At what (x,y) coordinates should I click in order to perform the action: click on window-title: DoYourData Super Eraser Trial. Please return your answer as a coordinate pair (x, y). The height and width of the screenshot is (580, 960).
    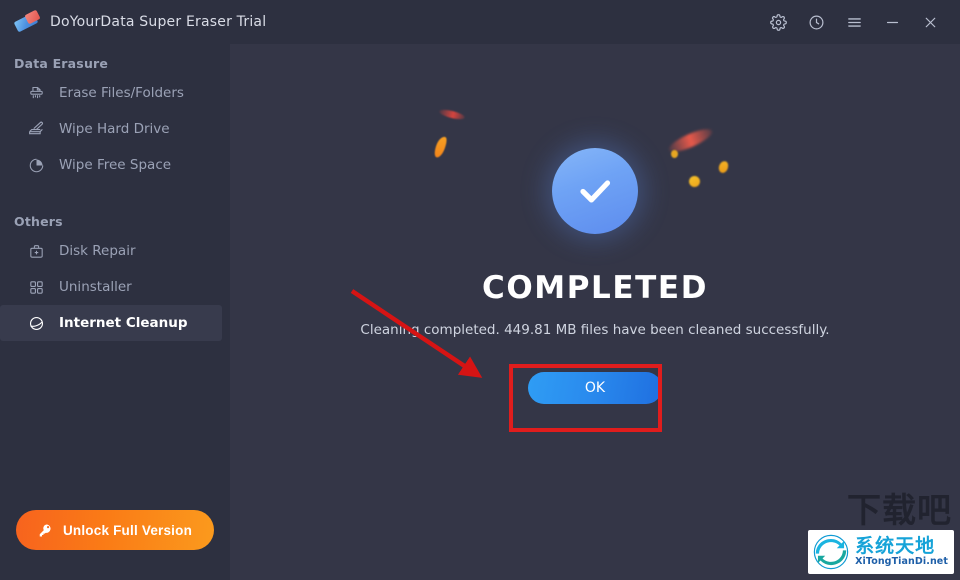
    Looking at the image, I should click on (158, 22).